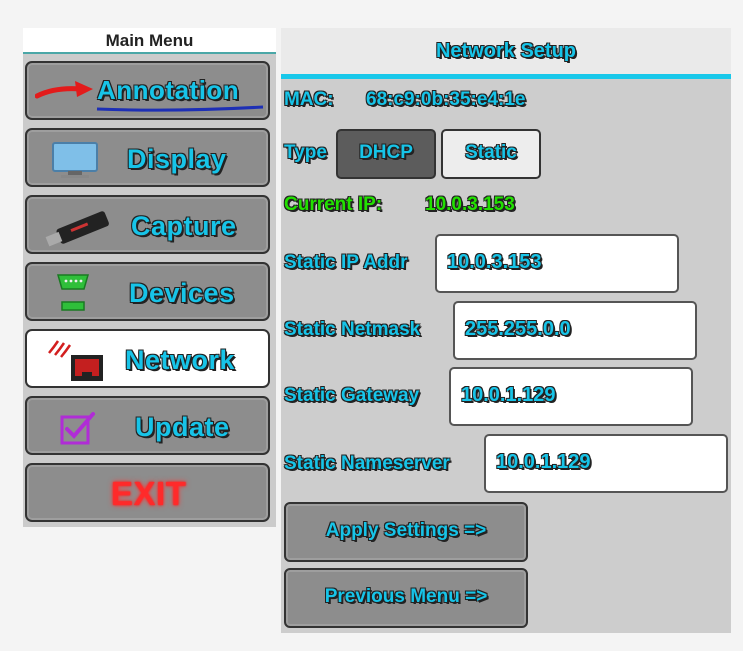 This screenshot has height=651, width=743. I want to click on static-netmask-label: Static Netmask, so click(352, 329).